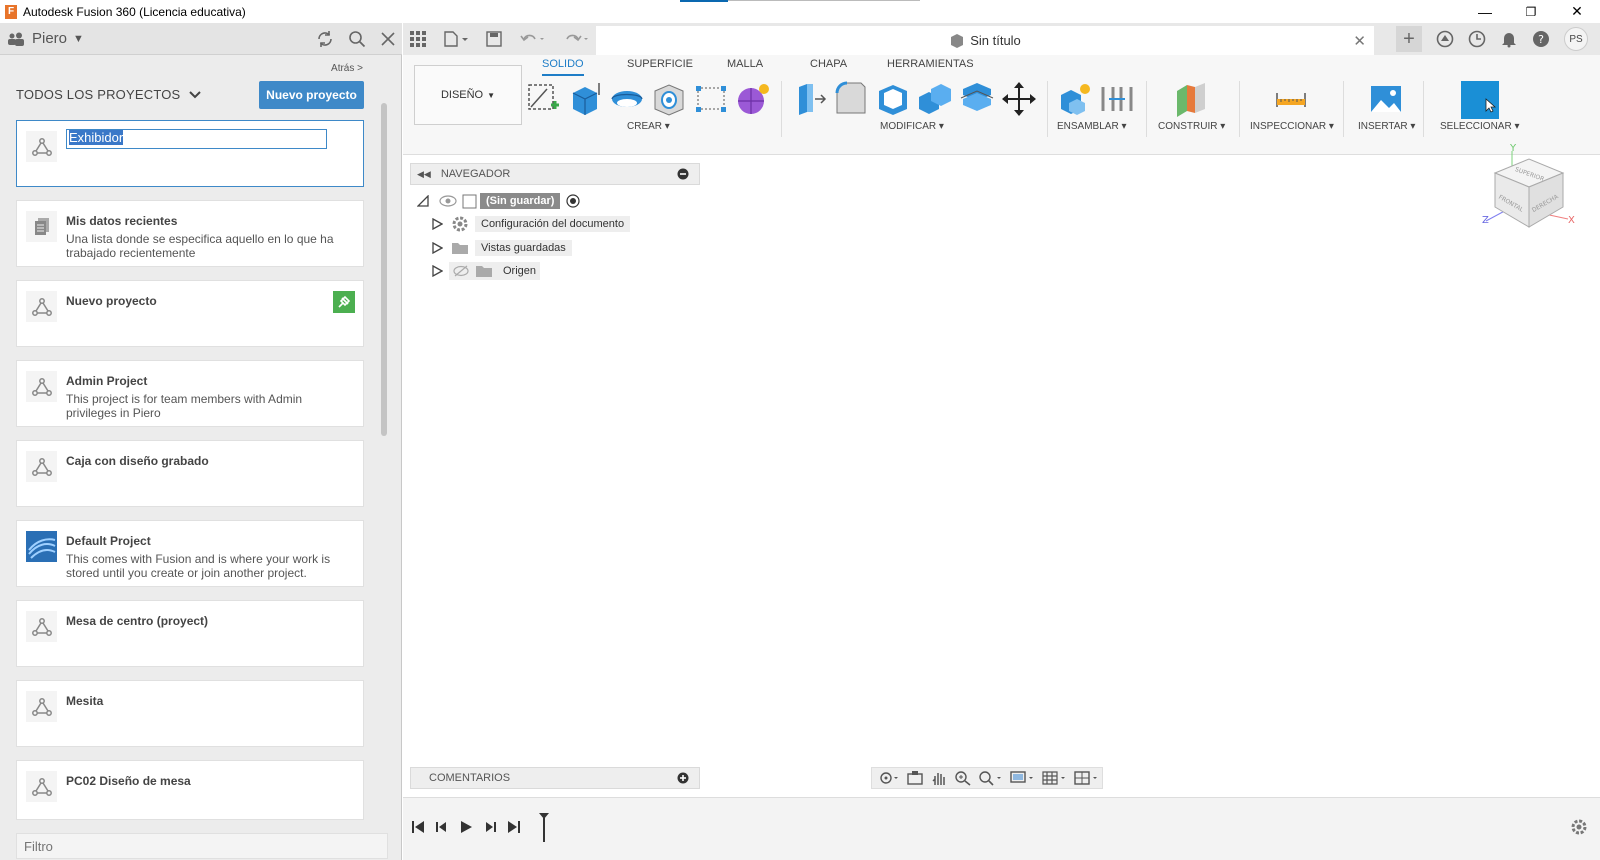  What do you see at coordinates (1531, 11) in the screenshot?
I see `maximize-button: ❐` at bounding box center [1531, 11].